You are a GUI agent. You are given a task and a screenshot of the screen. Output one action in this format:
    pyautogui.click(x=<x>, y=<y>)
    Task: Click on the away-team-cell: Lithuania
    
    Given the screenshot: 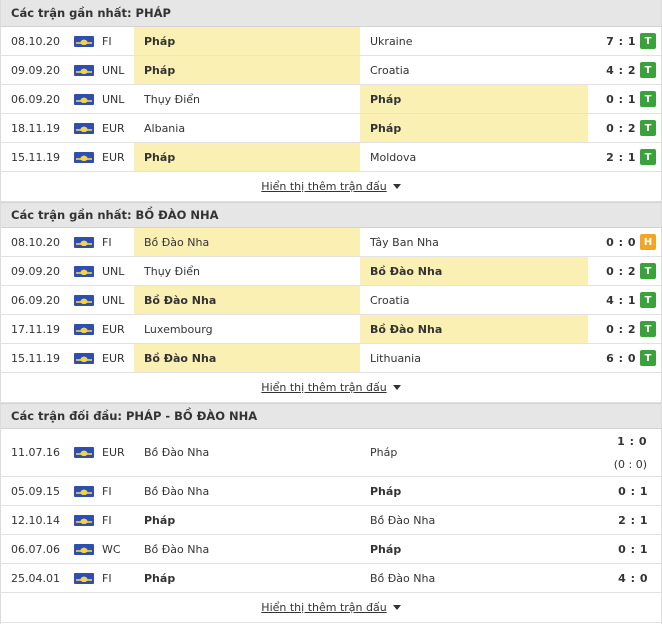 What is the action you would take?
    pyautogui.click(x=474, y=358)
    